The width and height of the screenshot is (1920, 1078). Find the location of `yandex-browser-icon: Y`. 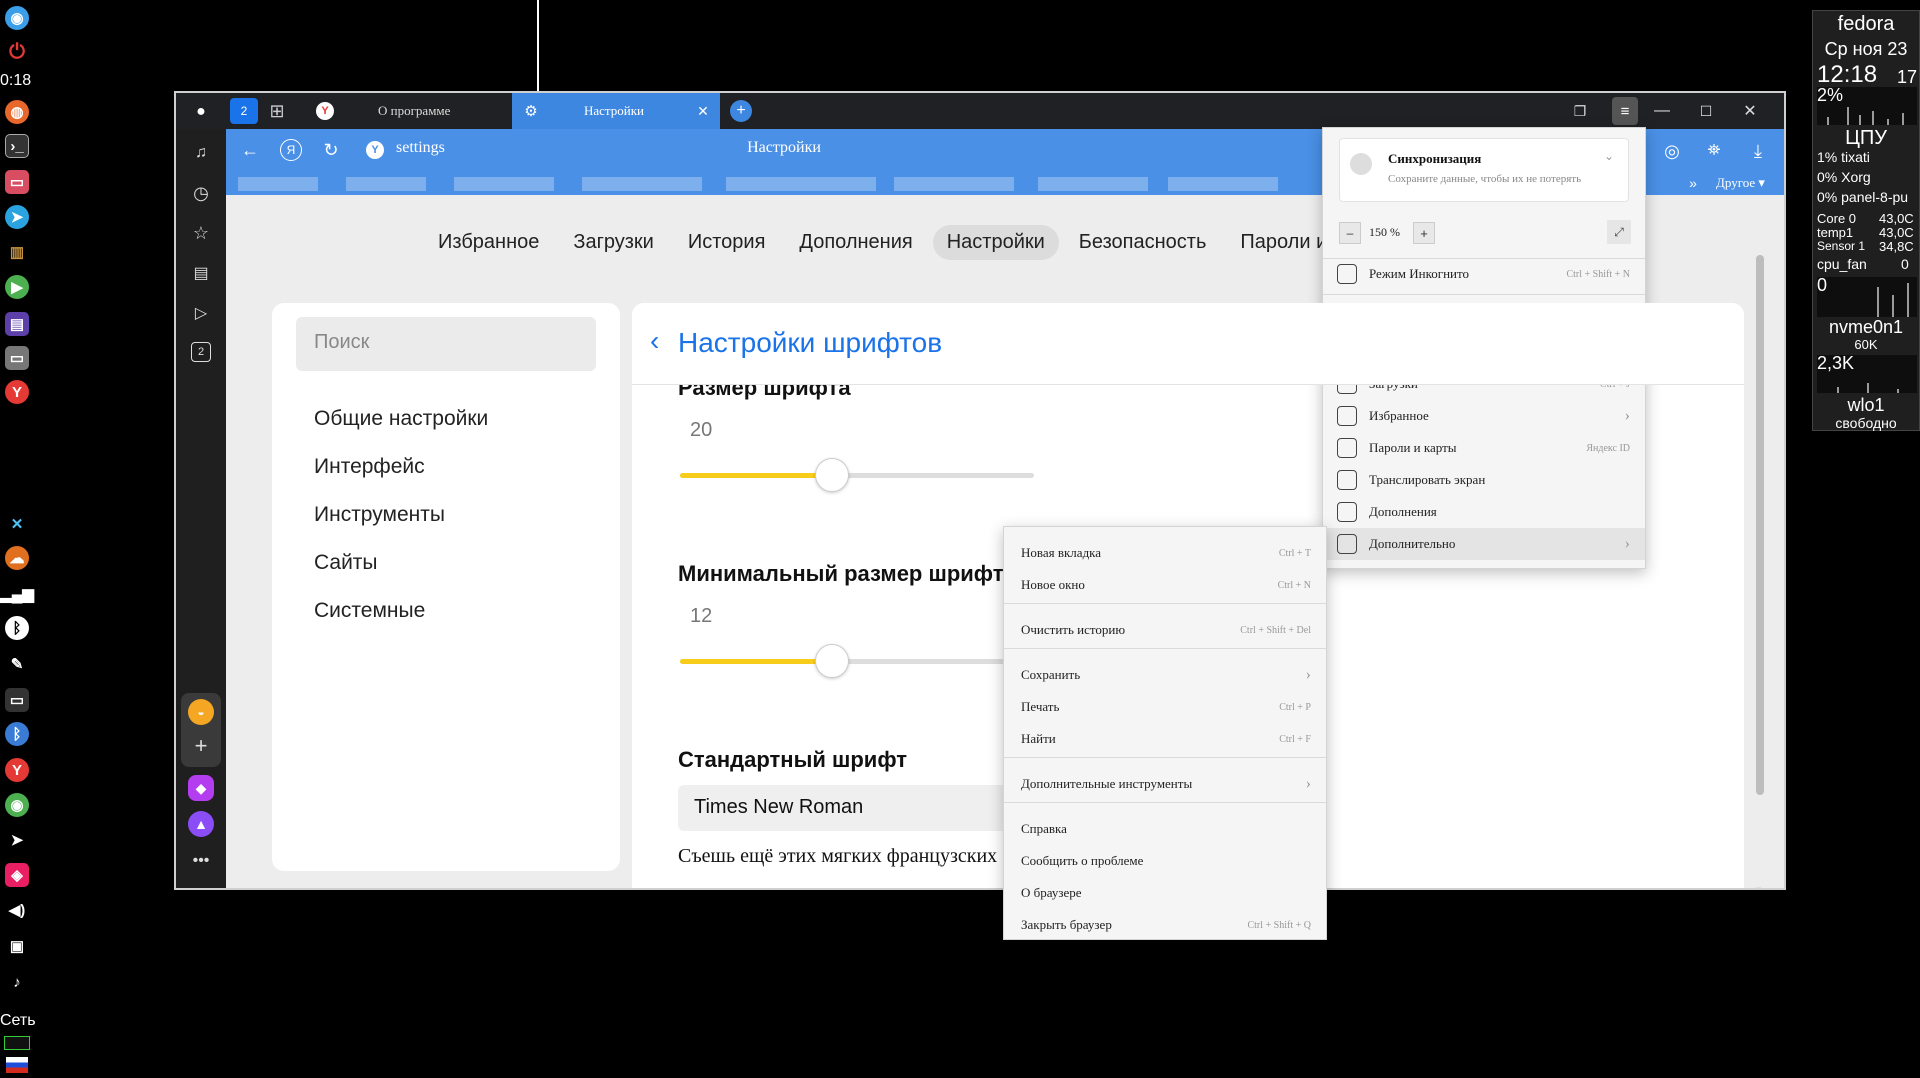

yandex-browser-icon: Y is located at coordinates (17, 392).